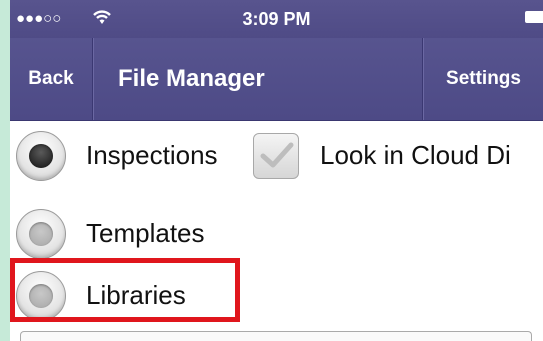  Describe the element at coordinates (482, 79) in the screenshot. I see `settings-button: Settings` at that location.